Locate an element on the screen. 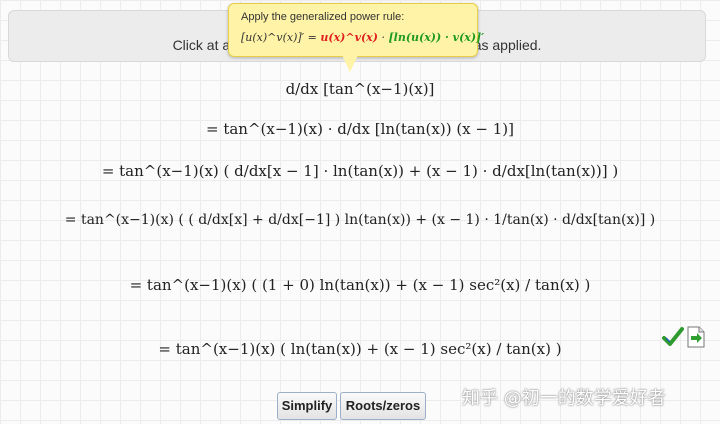 The image size is (720, 424). roots-zeros-button: Roots/zeros is located at coordinates (383, 406).